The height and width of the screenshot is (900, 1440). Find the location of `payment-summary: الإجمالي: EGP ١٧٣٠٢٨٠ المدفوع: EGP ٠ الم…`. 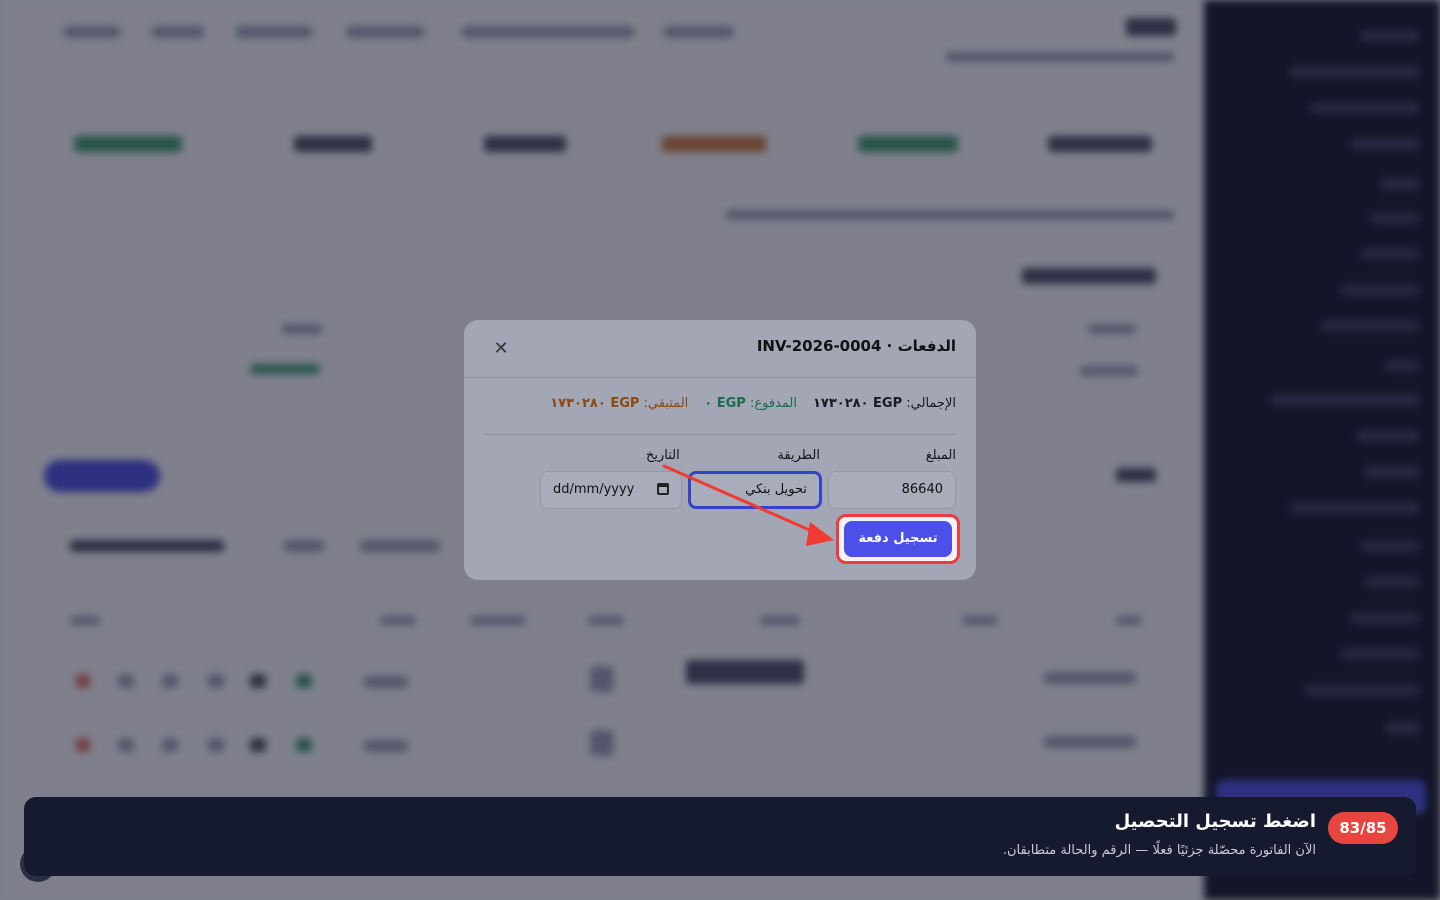

payment-summary: الإجمالي: EGP ١٧٣٠٢٨٠ المدفوع: EGP ٠ الم… is located at coordinates (753, 407).